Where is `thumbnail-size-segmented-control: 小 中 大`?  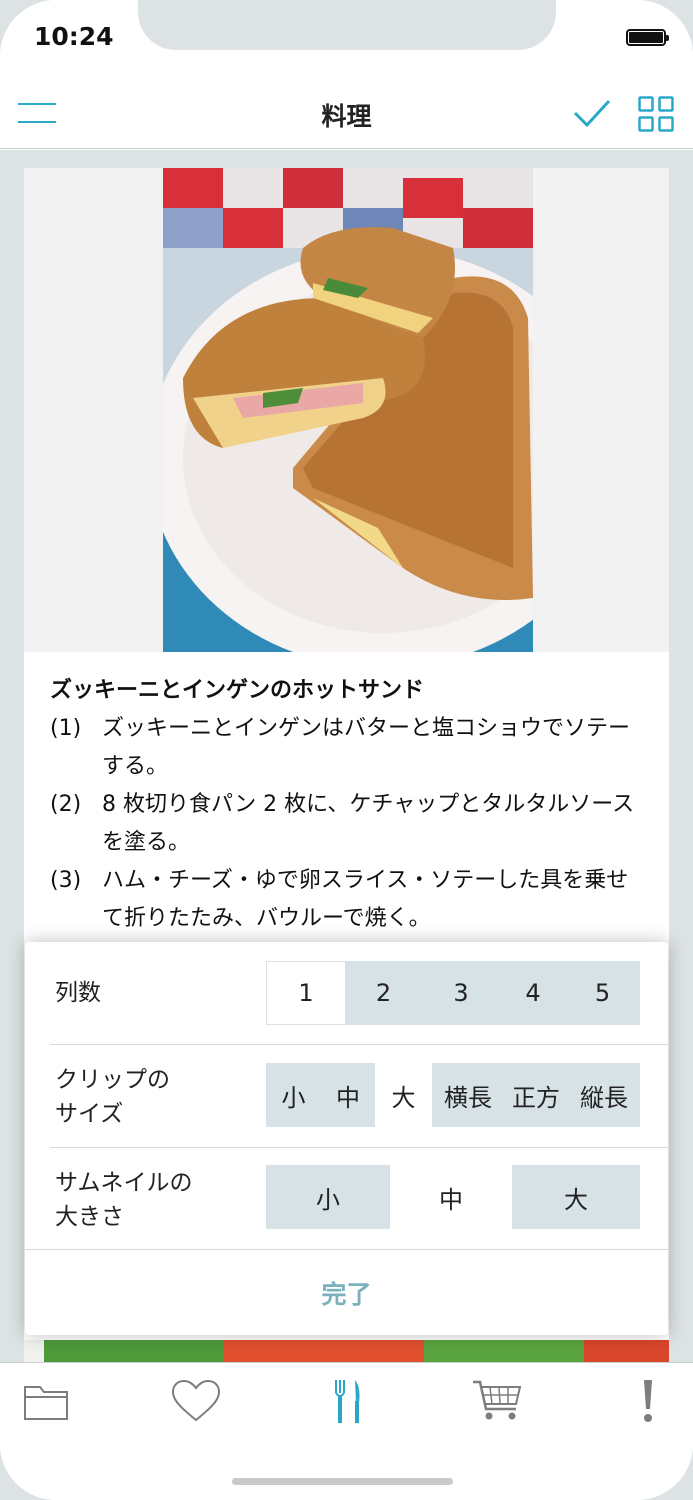
thumbnail-size-segmented-control: 小 中 大 is located at coordinates (453, 1197).